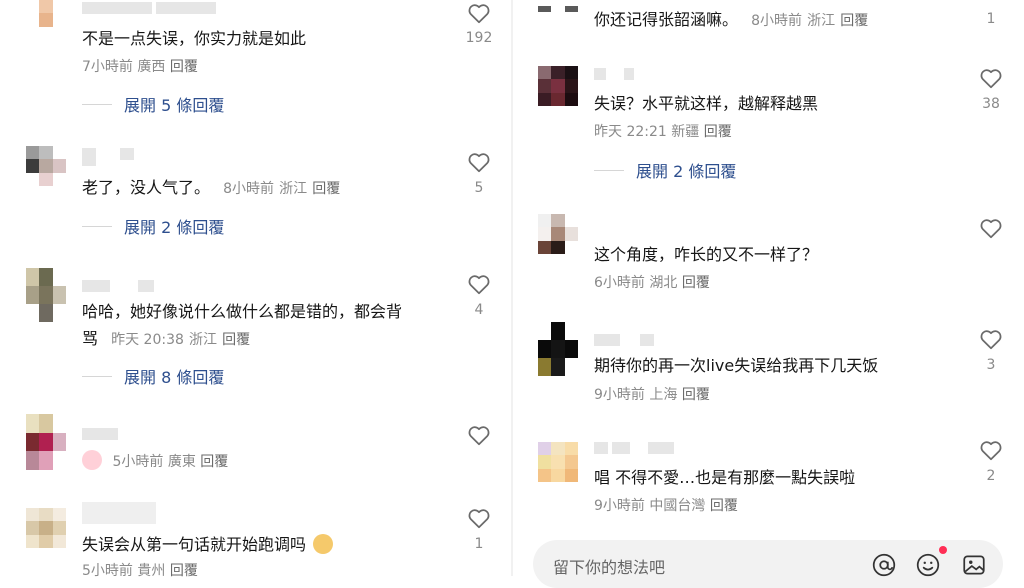  What do you see at coordinates (663, 283) in the screenshot?
I see `comment-region: 湖北` at bounding box center [663, 283].